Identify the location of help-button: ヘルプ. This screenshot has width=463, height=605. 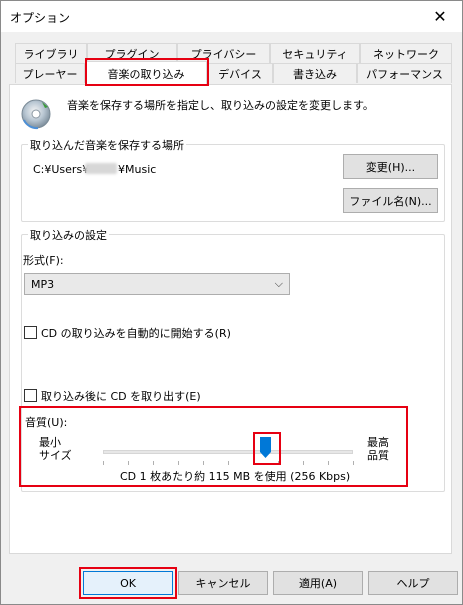
(413, 583).